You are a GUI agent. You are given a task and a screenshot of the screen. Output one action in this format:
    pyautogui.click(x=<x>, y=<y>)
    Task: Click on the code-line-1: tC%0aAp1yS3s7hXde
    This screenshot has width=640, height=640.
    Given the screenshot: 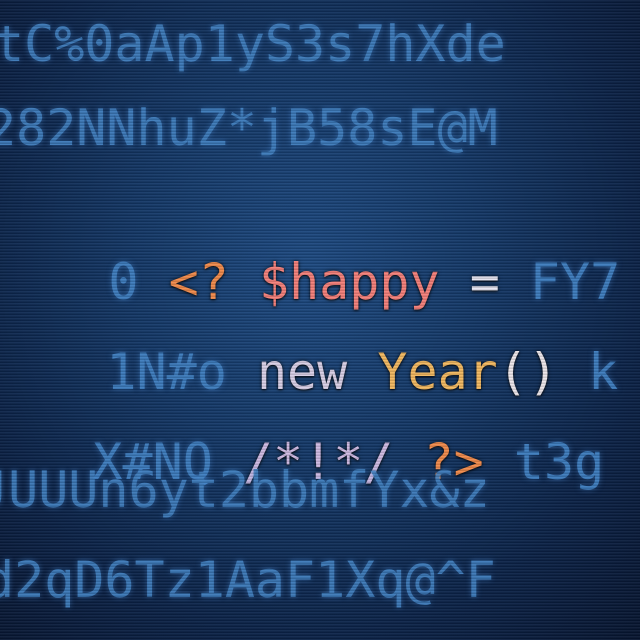 What is the action you would take?
    pyautogui.click(x=253, y=44)
    